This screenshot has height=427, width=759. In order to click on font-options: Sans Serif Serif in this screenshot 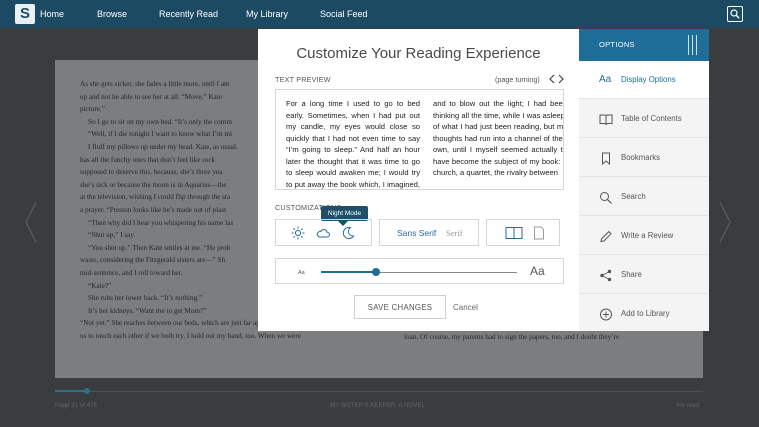, I will do `click(429, 232)`.